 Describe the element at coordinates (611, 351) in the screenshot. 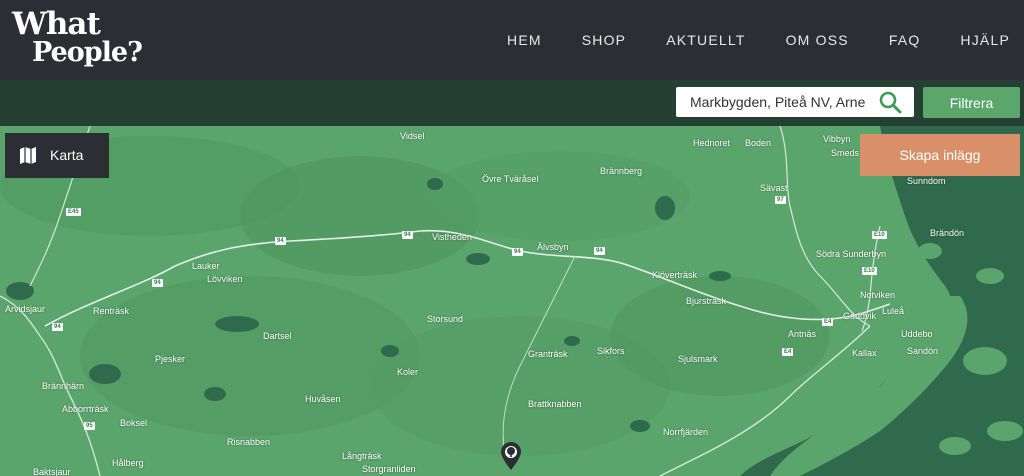

I see `place-label: Sikfors` at that location.